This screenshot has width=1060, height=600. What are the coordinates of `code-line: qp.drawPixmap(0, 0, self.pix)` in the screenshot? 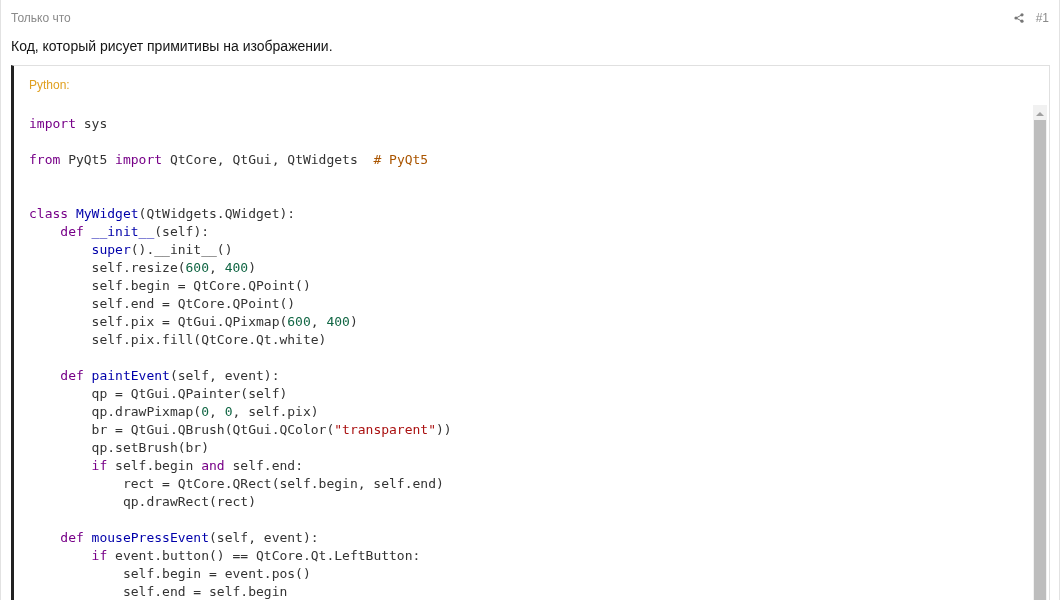 It's located at (205, 412).